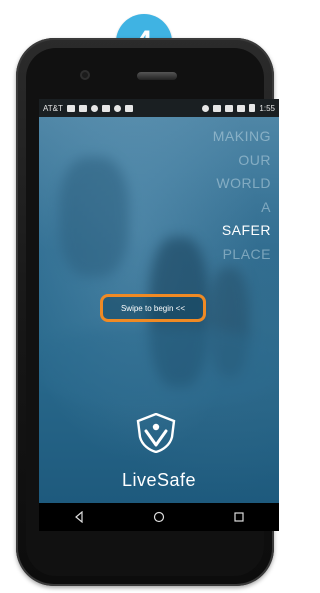 The image size is (320, 593). I want to click on status-right: 1:55, so click(238, 108).